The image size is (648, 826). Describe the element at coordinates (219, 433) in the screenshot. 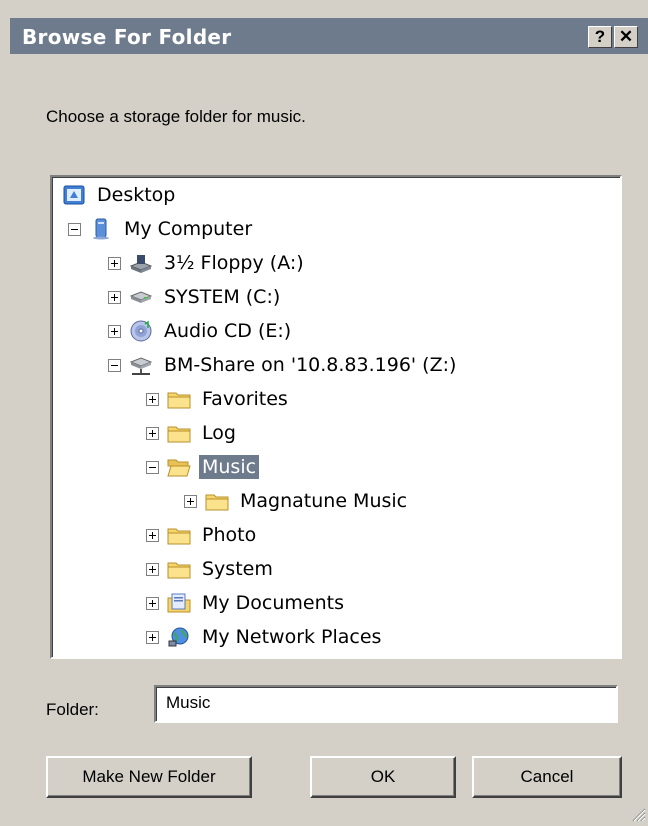

I see `tree-item-label: Log` at that location.